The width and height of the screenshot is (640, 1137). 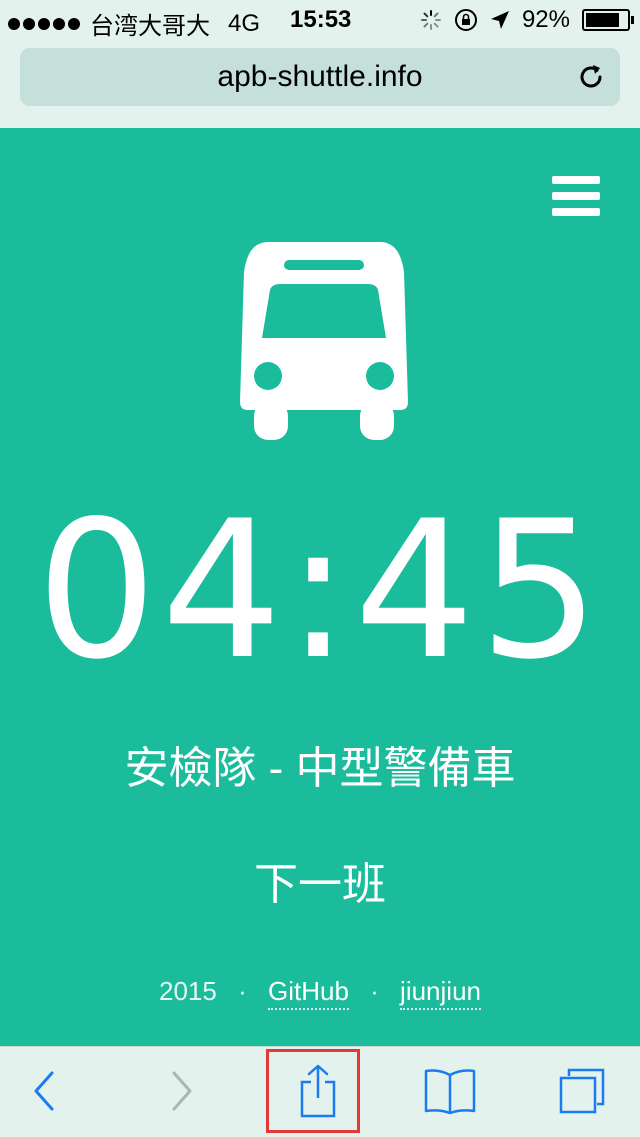 What do you see at coordinates (465, 20) in the screenshot?
I see `rotation-lock-icon` at bounding box center [465, 20].